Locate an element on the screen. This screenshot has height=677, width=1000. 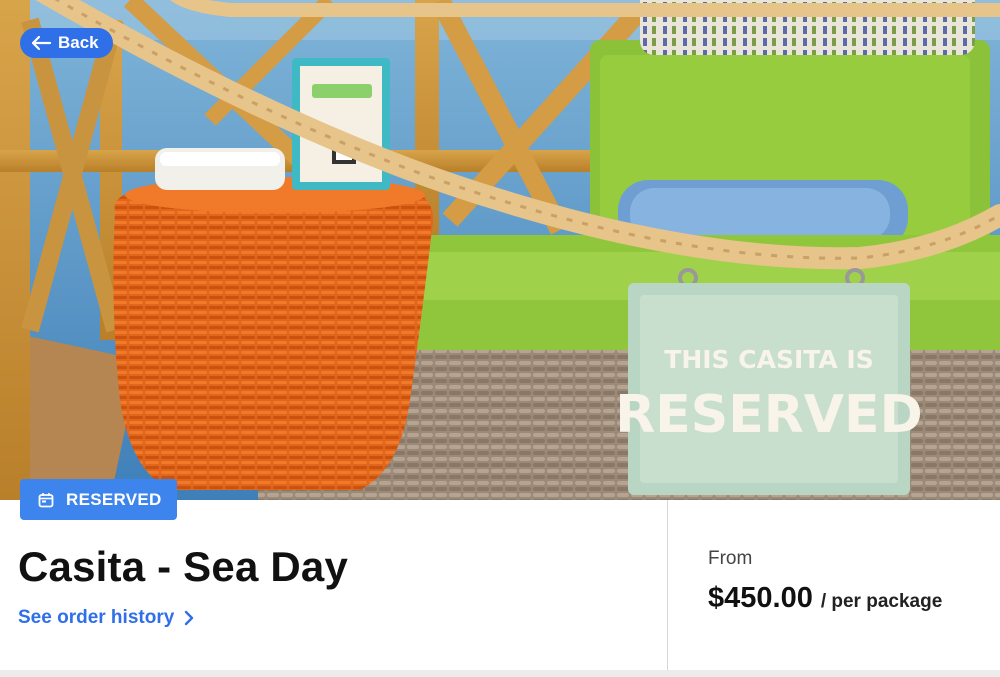
back-label: Back is located at coordinates (78, 42).